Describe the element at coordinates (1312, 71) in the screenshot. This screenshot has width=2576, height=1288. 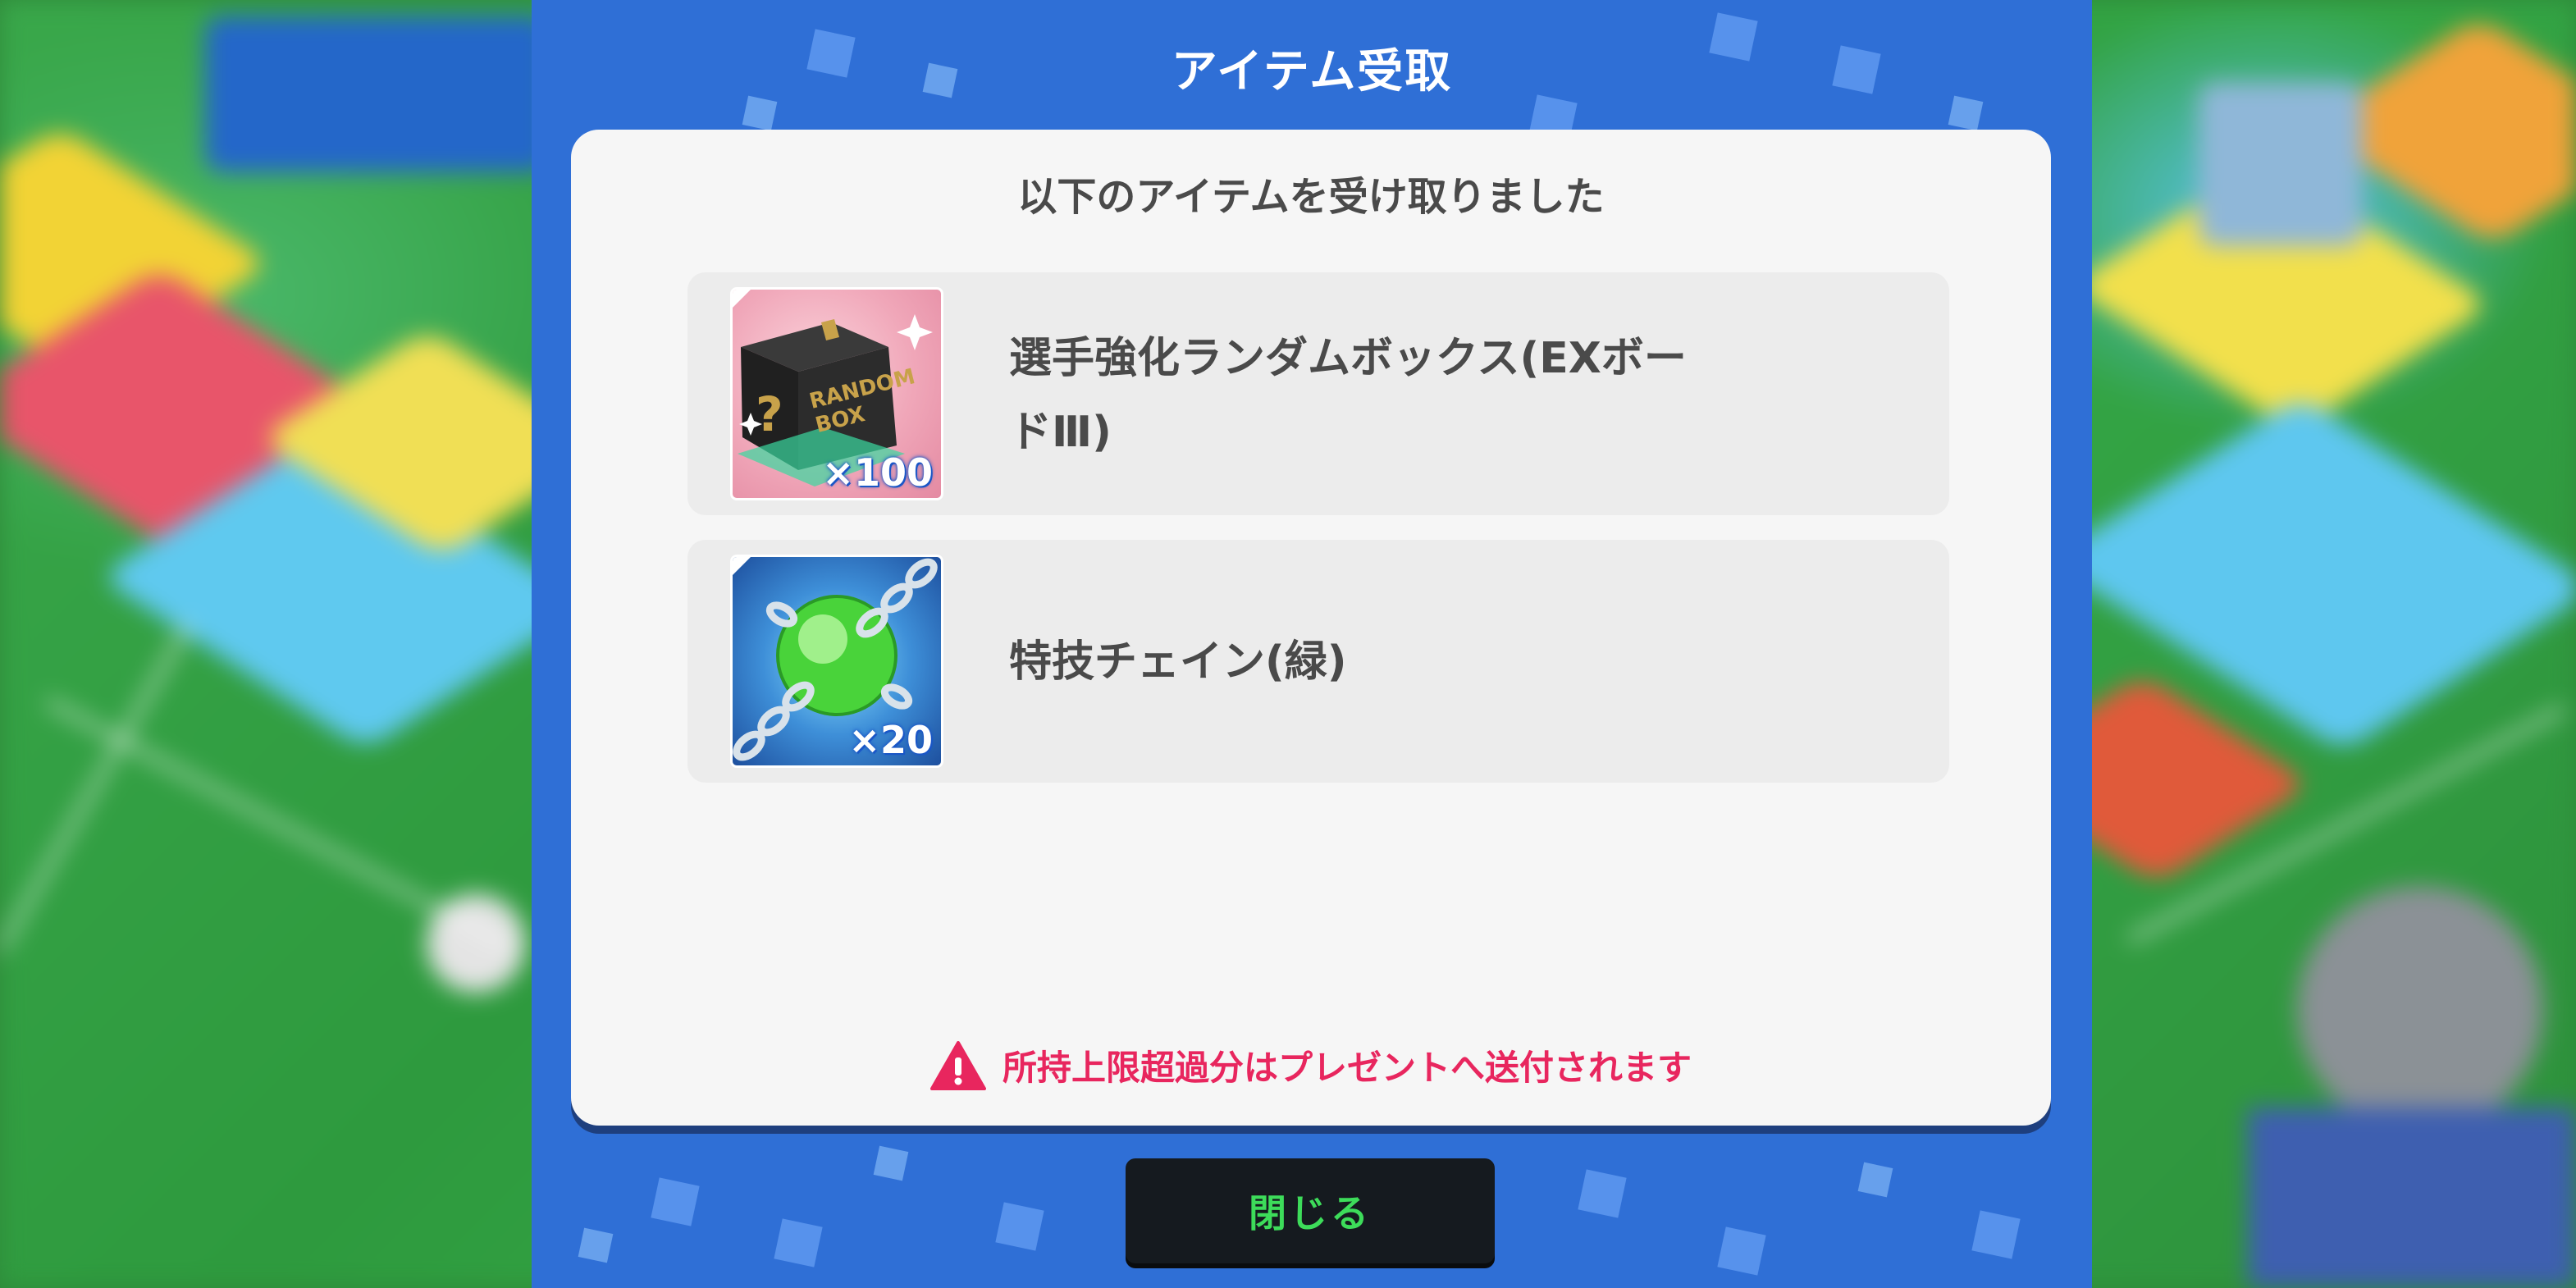
I see `dialog-title: アイテム受取` at that location.